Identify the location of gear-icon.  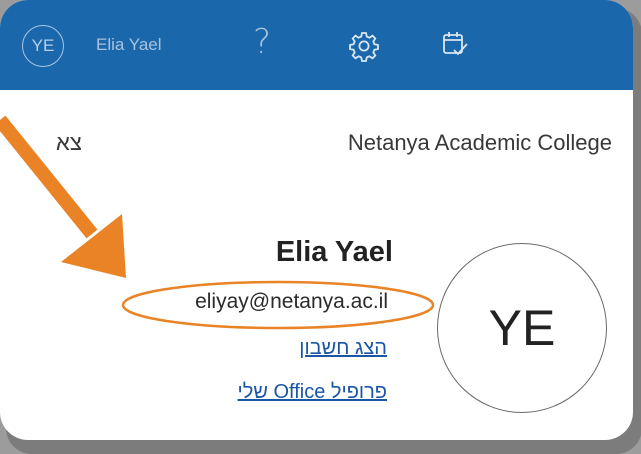
(364, 46).